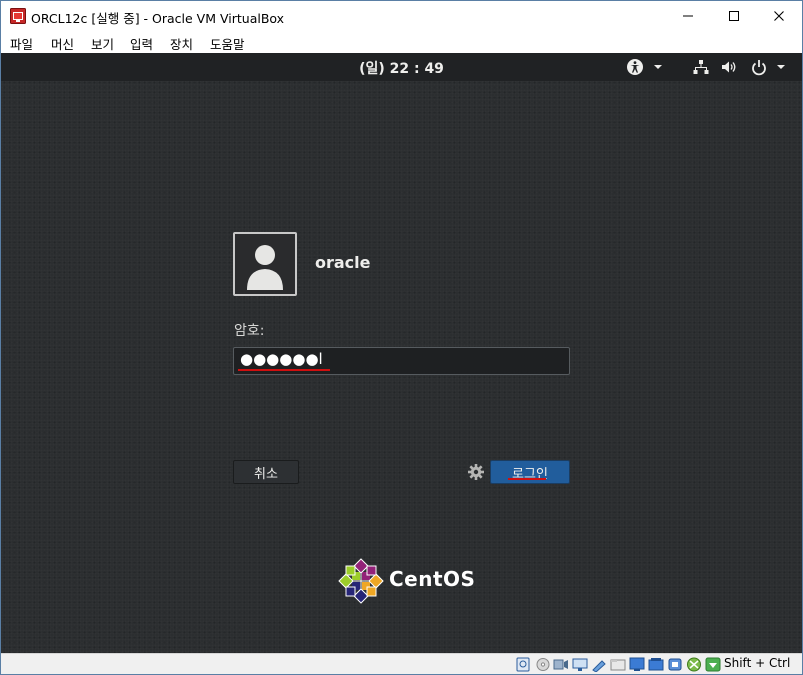 Image resolution: width=803 pixels, height=675 pixels. What do you see at coordinates (675, 664) in the screenshot?
I see `cpu-icon` at bounding box center [675, 664].